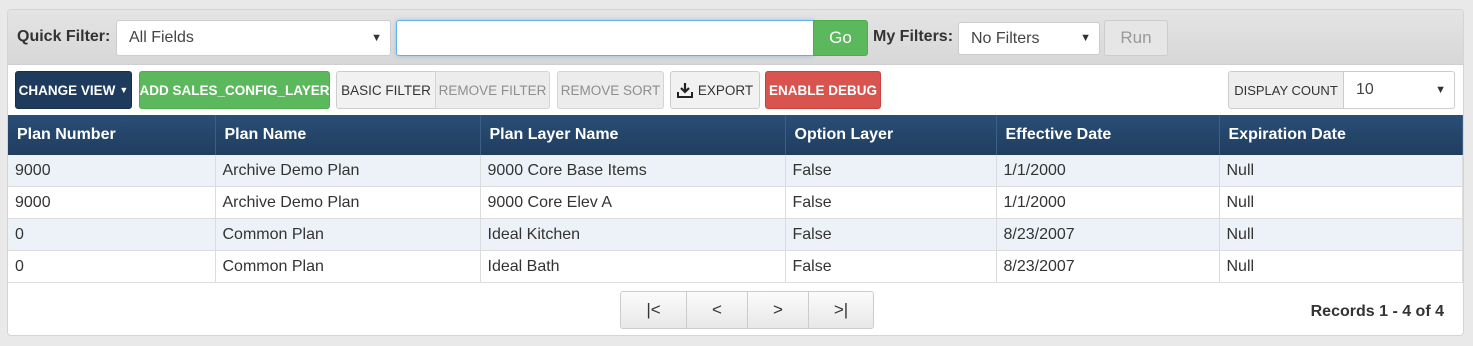 The image size is (1473, 346). I want to click on change-view-button: CHANGE VIEW ▼, so click(73, 90).